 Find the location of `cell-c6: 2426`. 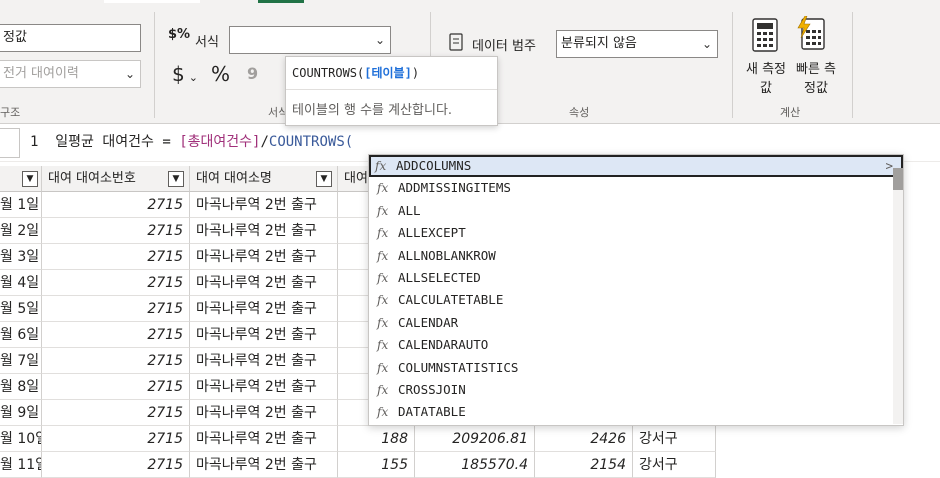

cell-c6: 2426 is located at coordinates (584, 439).